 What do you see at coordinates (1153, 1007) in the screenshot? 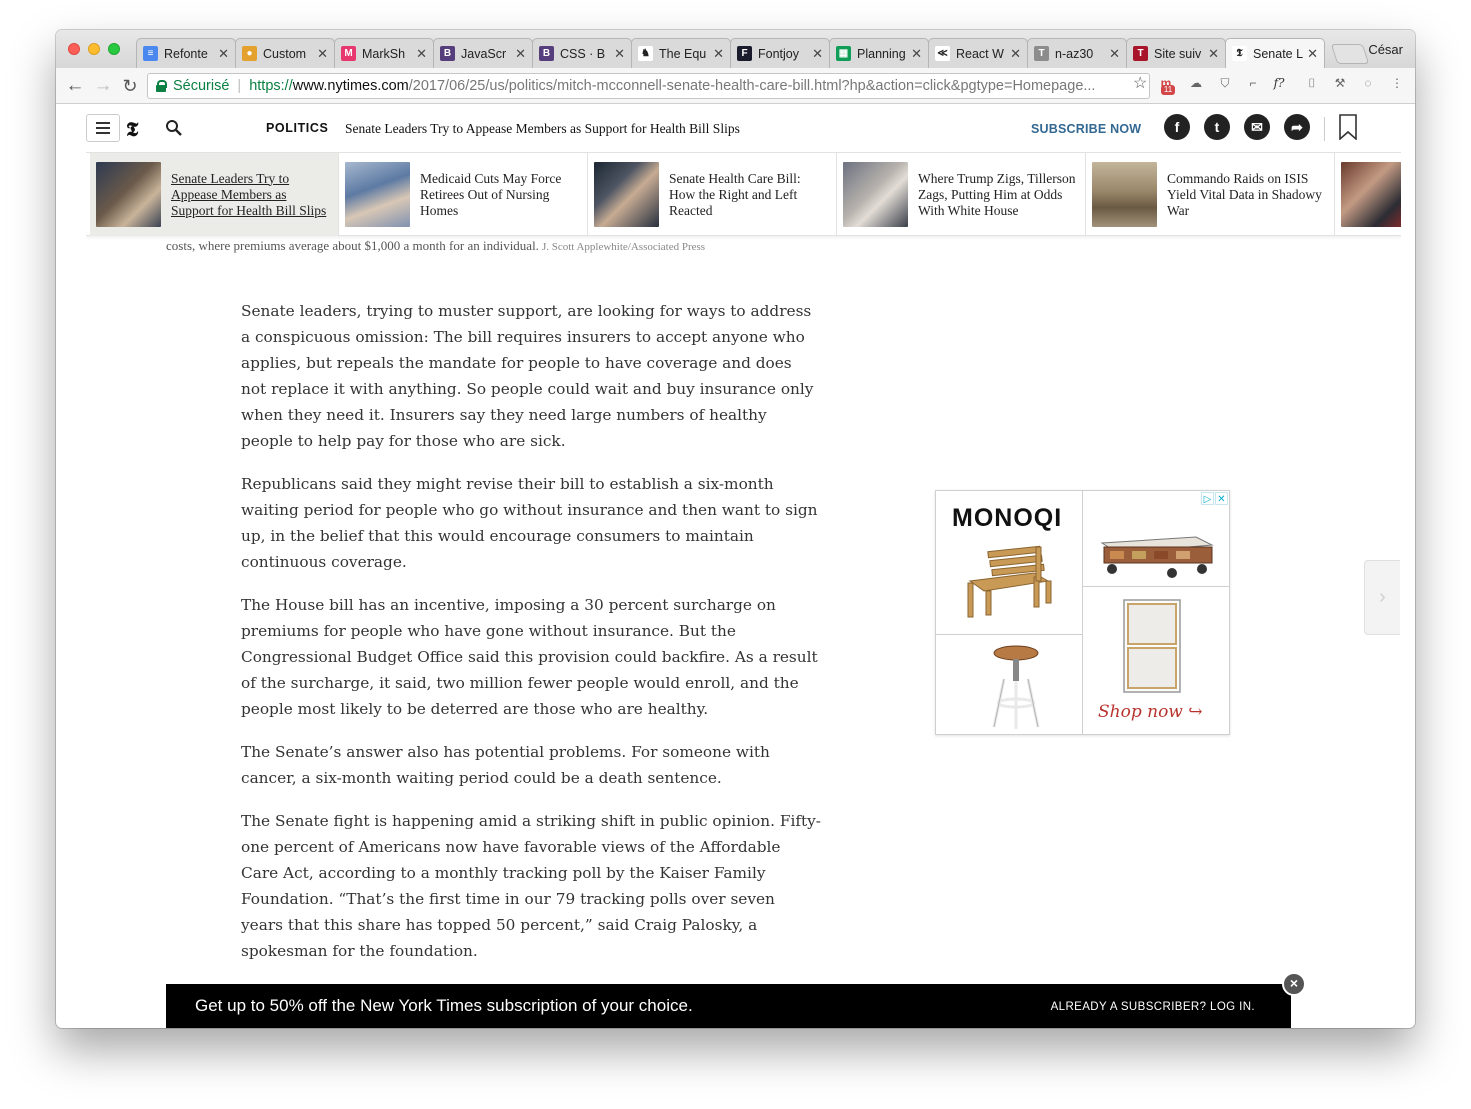
I see `login-link: ALREADY A SUBSCRIBER? LOG IN.` at bounding box center [1153, 1007].